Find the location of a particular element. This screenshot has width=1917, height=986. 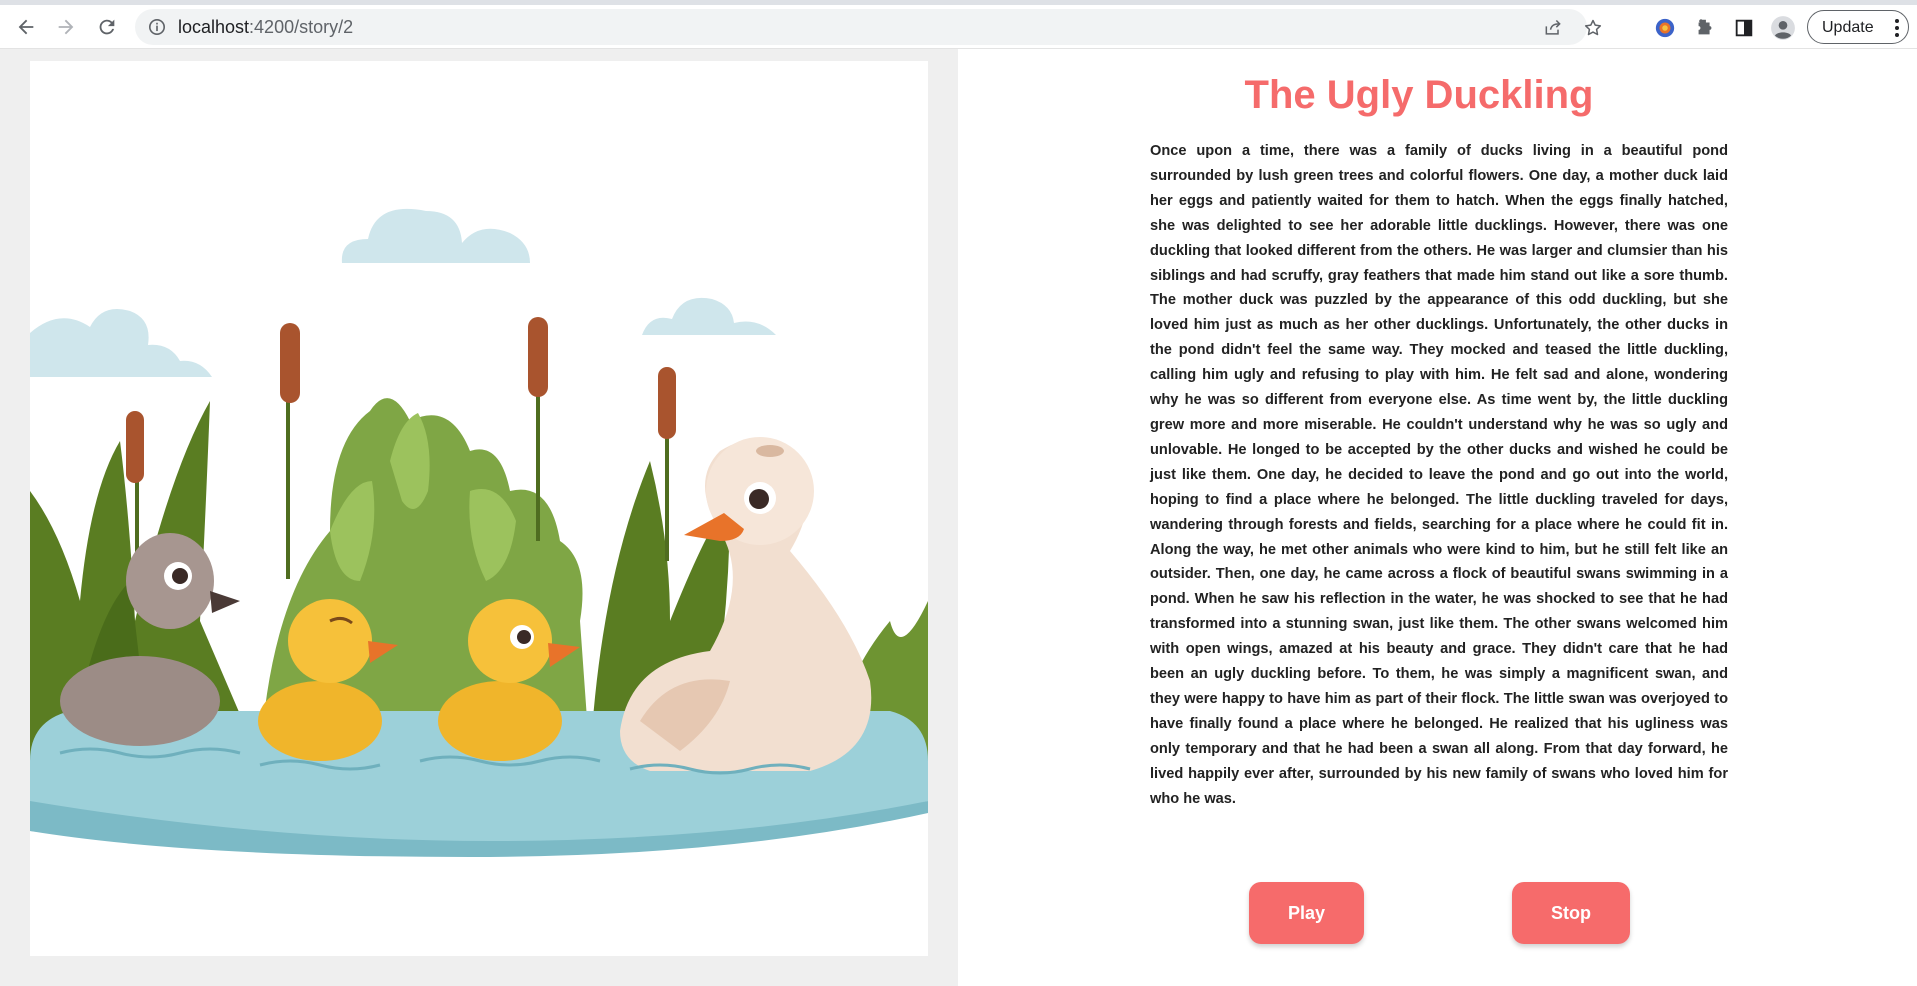

back-arrow-icon is located at coordinates (26, 27).